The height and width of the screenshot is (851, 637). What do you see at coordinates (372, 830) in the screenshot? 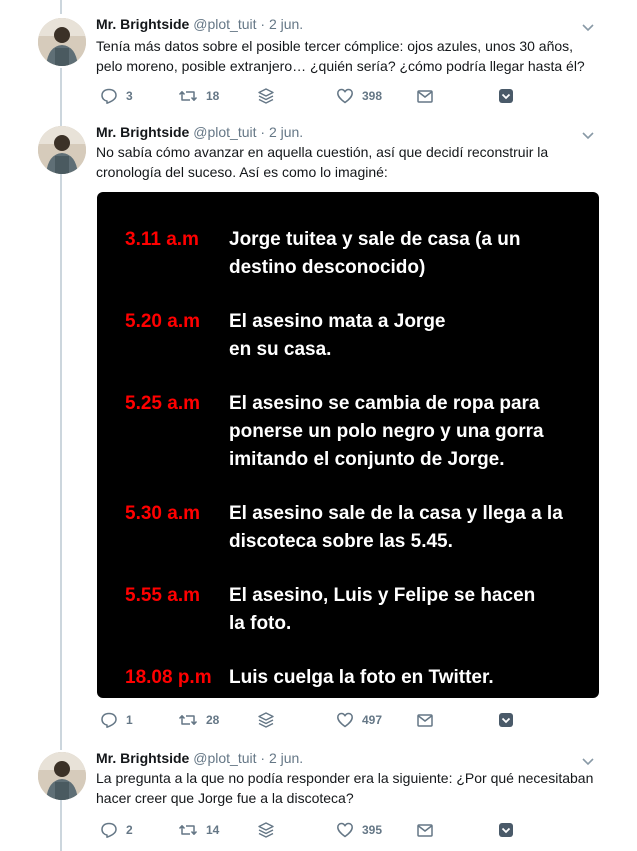
I see `like-count: 395` at bounding box center [372, 830].